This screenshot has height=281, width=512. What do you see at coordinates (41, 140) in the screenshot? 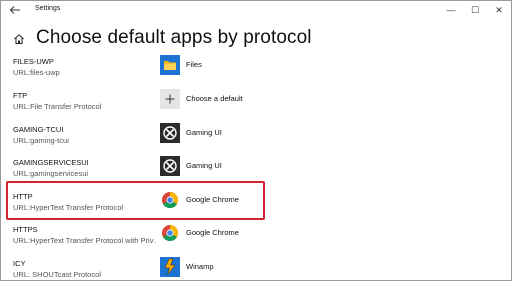
I see `protocol-description: URL:gaming-tcui` at bounding box center [41, 140].